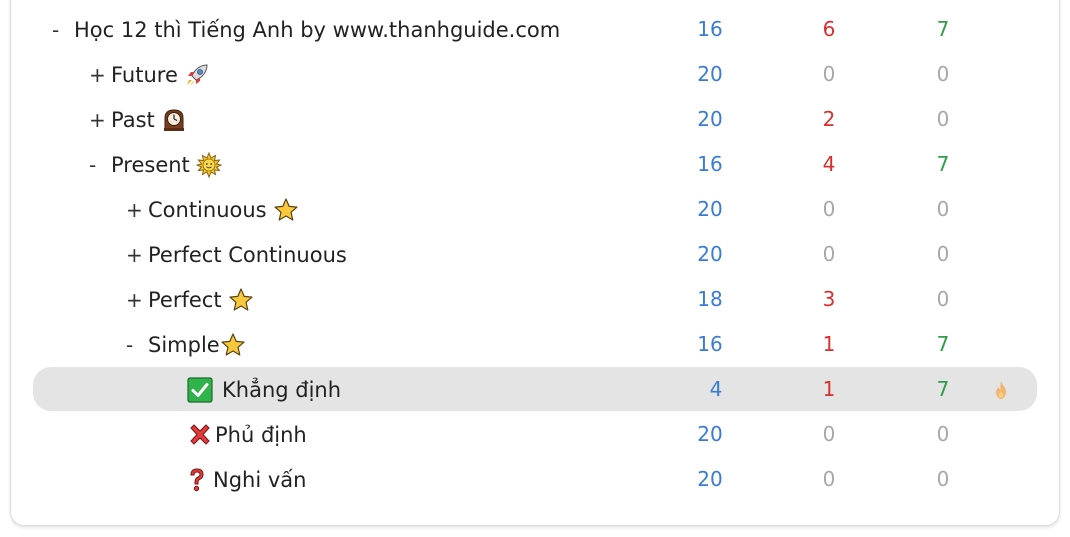 This screenshot has height=537, width=1070. What do you see at coordinates (259, 480) in the screenshot?
I see `deck-name: Nghi vấn` at bounding box center [259, 480].